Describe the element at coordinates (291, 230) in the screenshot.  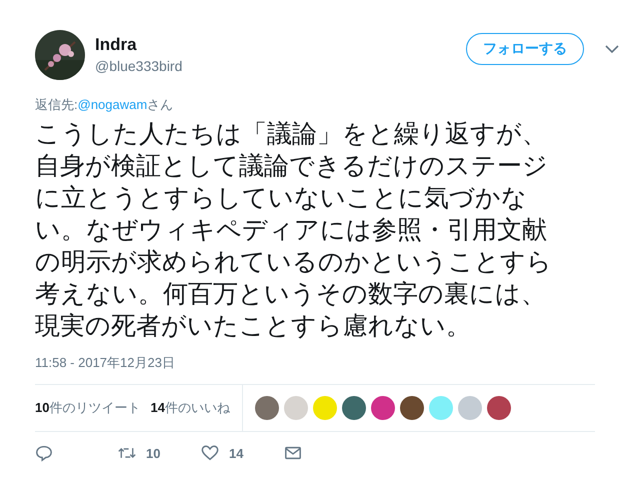
I see `tweet-text-line: い。なぜウィキペディアには参照・引用文献` at that location.